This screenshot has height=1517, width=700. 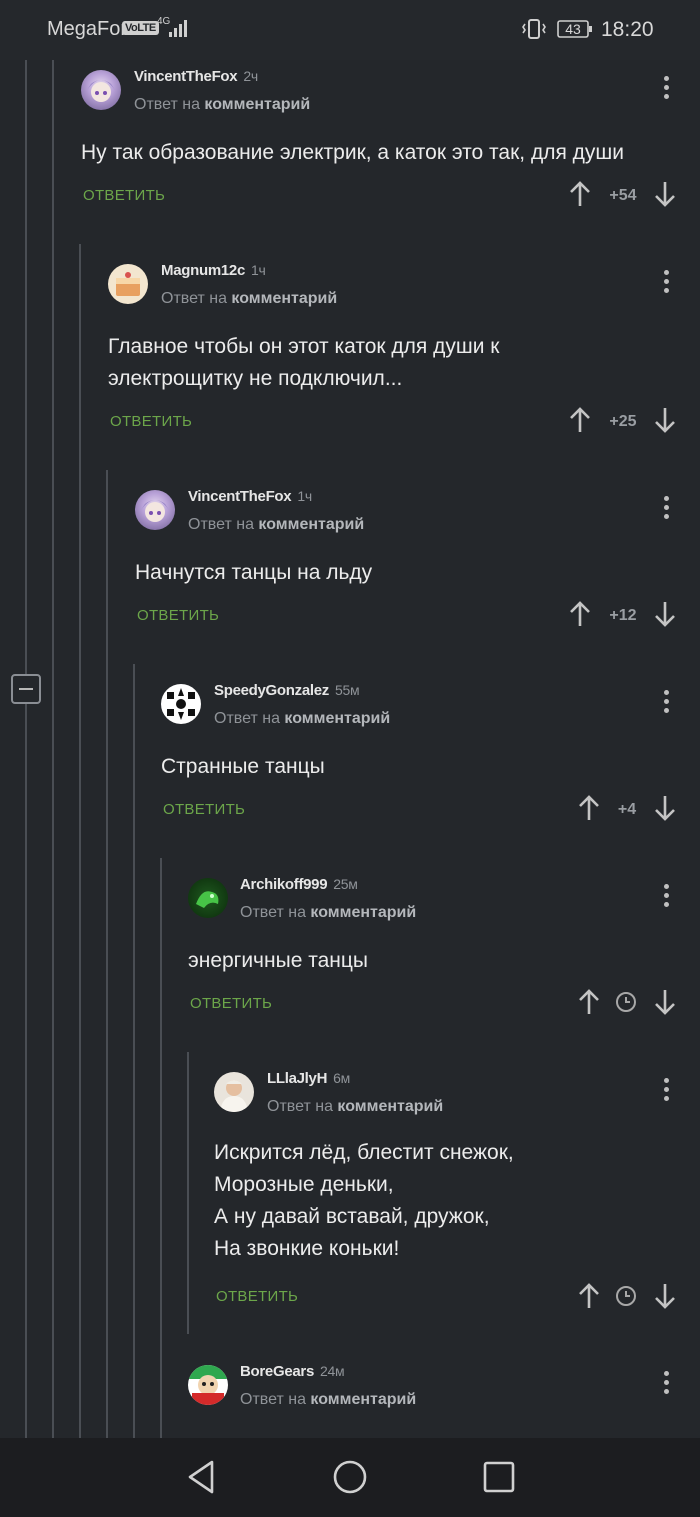 I want to click on carrier-name: MegaFon, so click(x=89, y=29).